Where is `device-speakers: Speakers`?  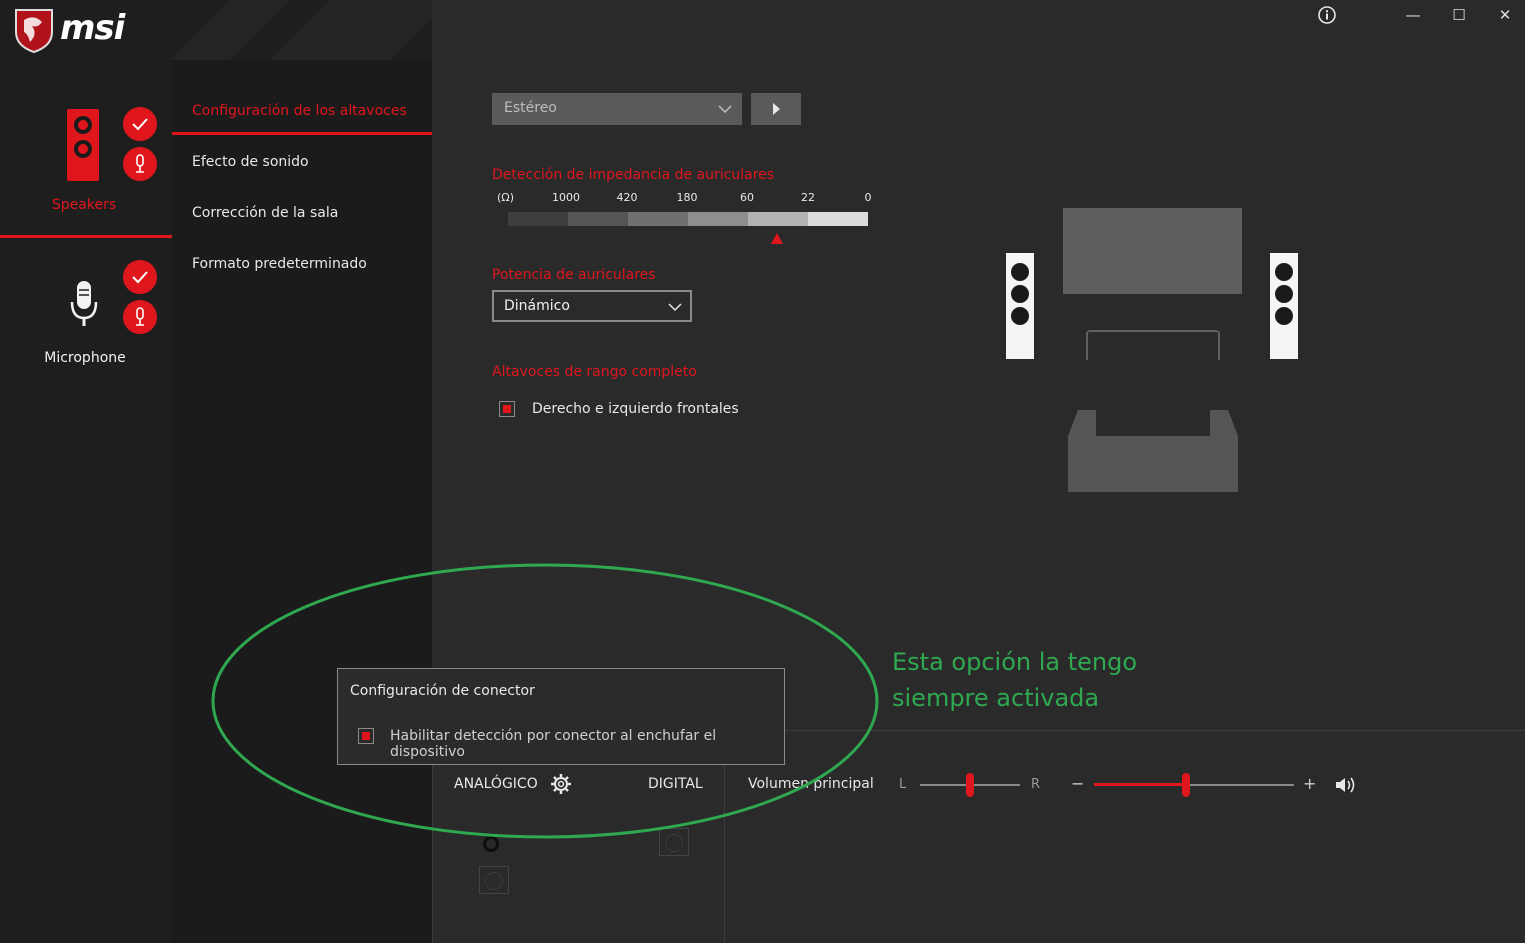
device-speakers: Speakers is located at coordinates (86, 154).